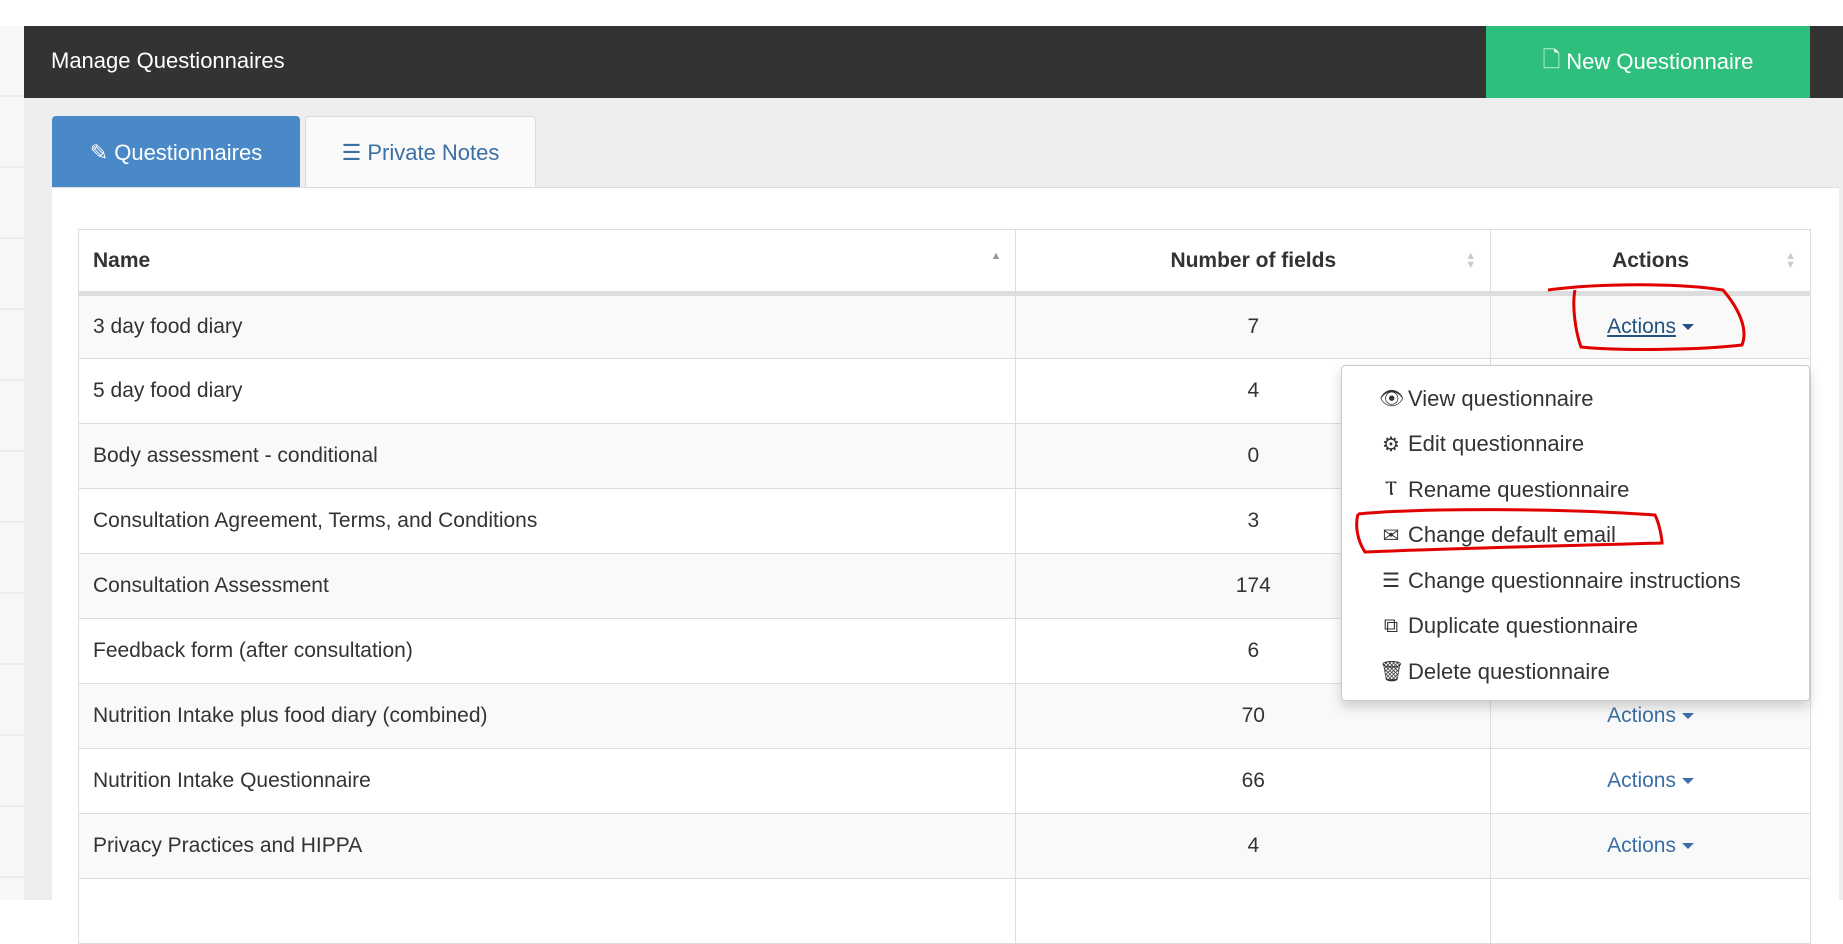  I want to click on trash-icon: 🗑, so click(1392, 672).